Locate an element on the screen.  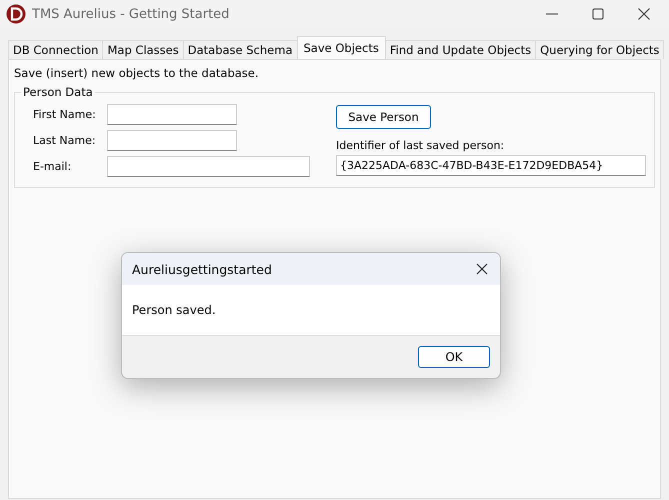
group-title: Person Data is located at coordinates (58, 92).